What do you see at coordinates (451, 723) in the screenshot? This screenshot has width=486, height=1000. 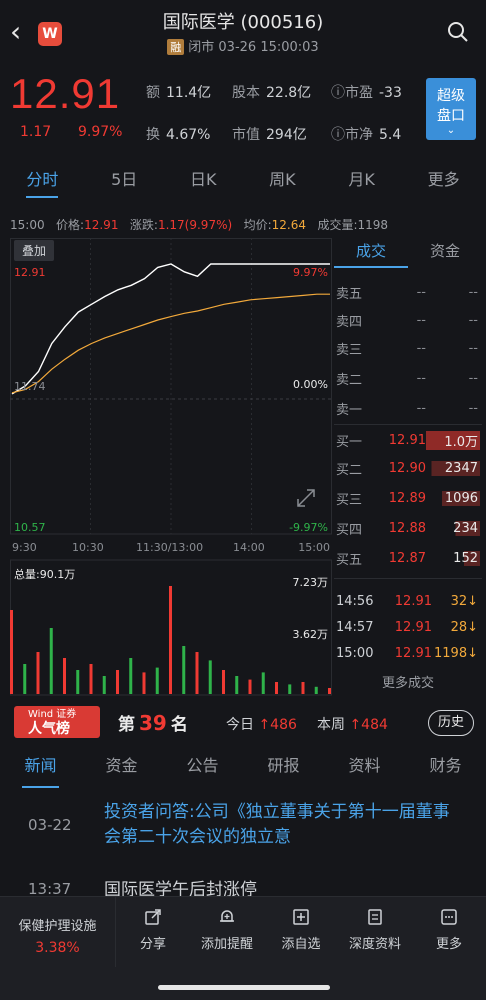 I see `rank-history-button: 历史` at bounding box center [451, 723].